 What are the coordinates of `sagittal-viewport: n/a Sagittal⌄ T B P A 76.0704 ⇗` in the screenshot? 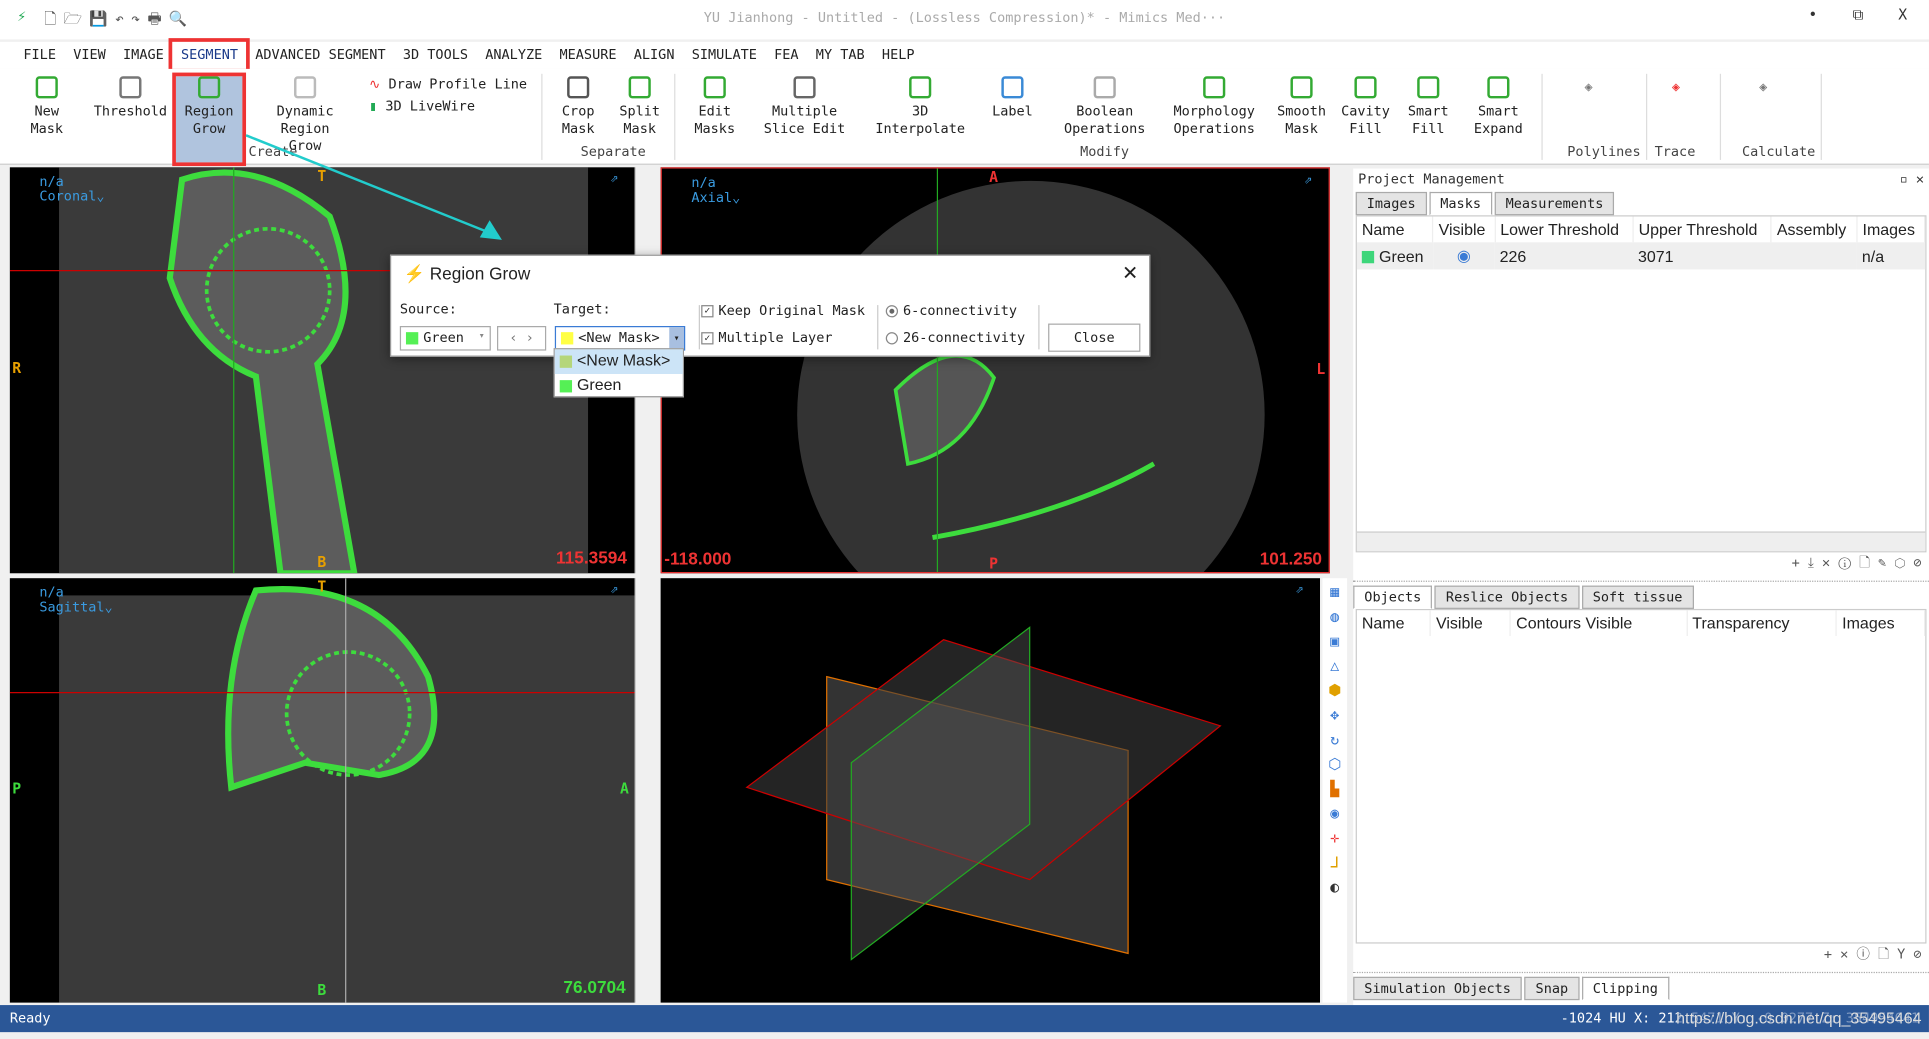 It's located at (322, 790).